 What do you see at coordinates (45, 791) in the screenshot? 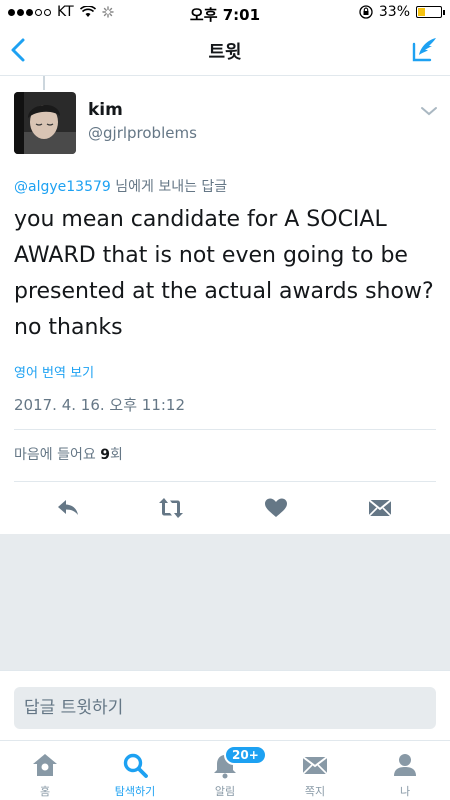
I see `tab-label: 홈` at bounding box center [45, 791].